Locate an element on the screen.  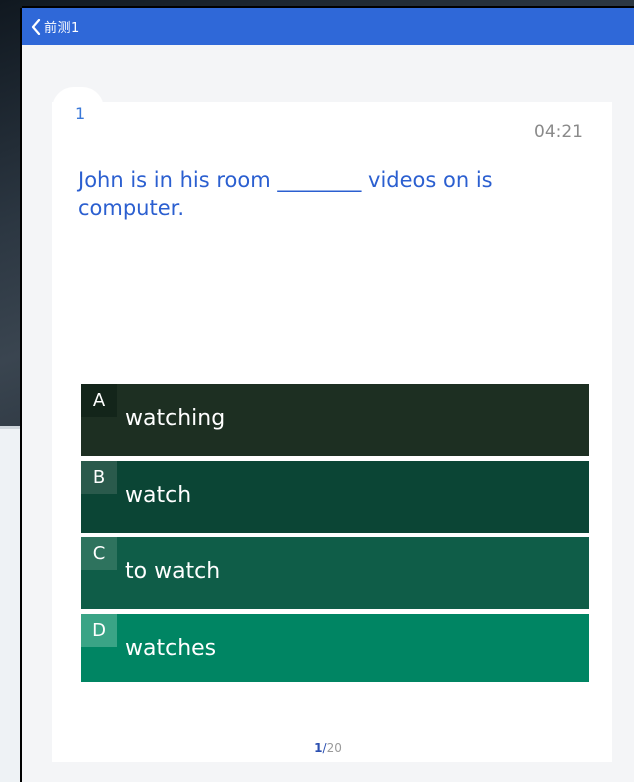
option-text: to watch is located at coordinates (173, 571).